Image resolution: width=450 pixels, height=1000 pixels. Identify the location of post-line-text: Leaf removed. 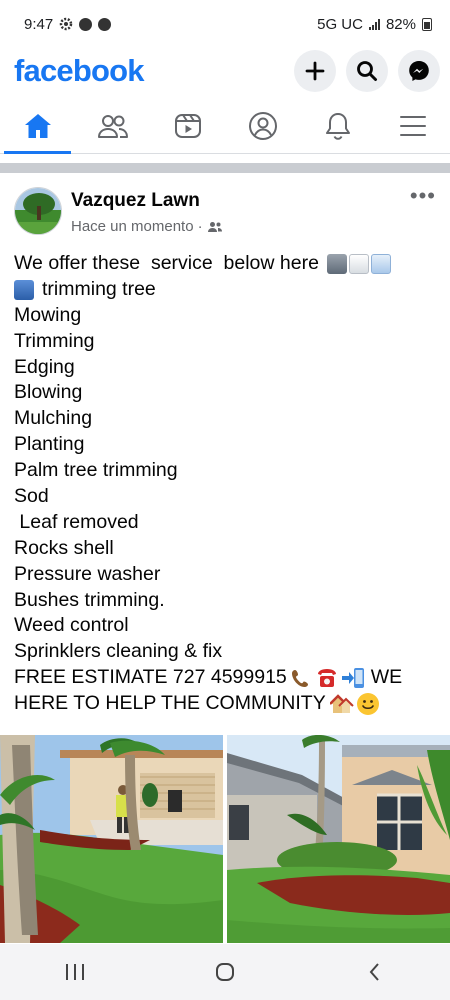
(76, 521).